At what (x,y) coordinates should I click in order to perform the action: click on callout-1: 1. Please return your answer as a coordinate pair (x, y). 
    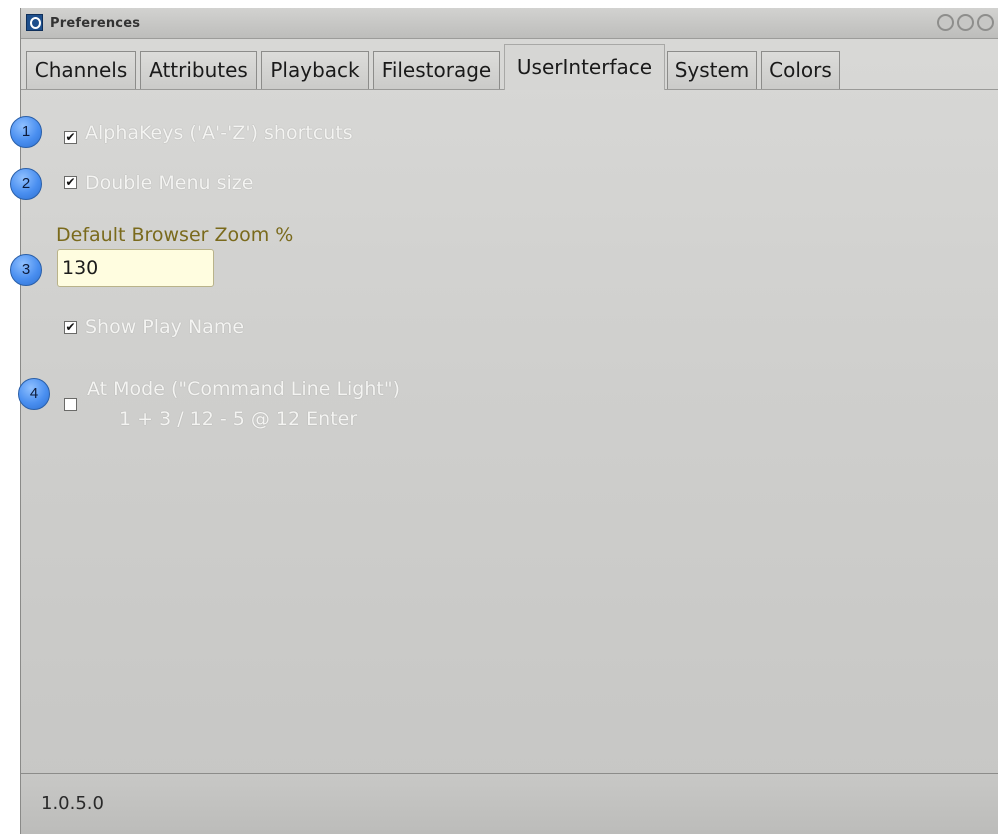
    Looking at the image, I should click on (26, 132).